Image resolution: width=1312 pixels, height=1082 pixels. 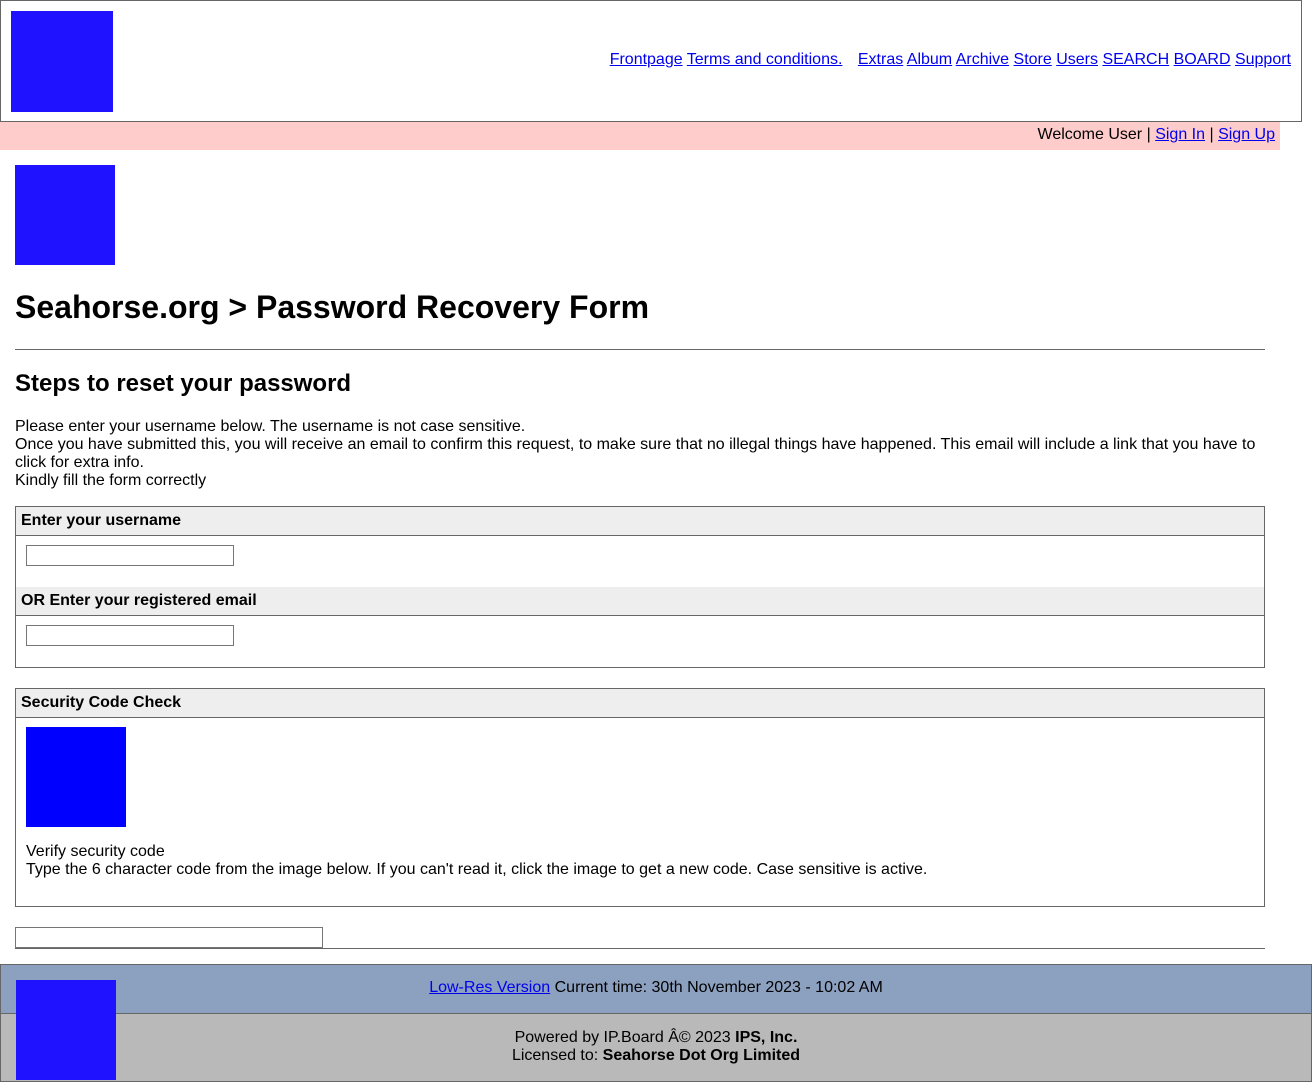 What do you see at coordinates (1077, 59) in the screenshot?
I see `nav-link-users: Users` at bounding box center [1077, 59].